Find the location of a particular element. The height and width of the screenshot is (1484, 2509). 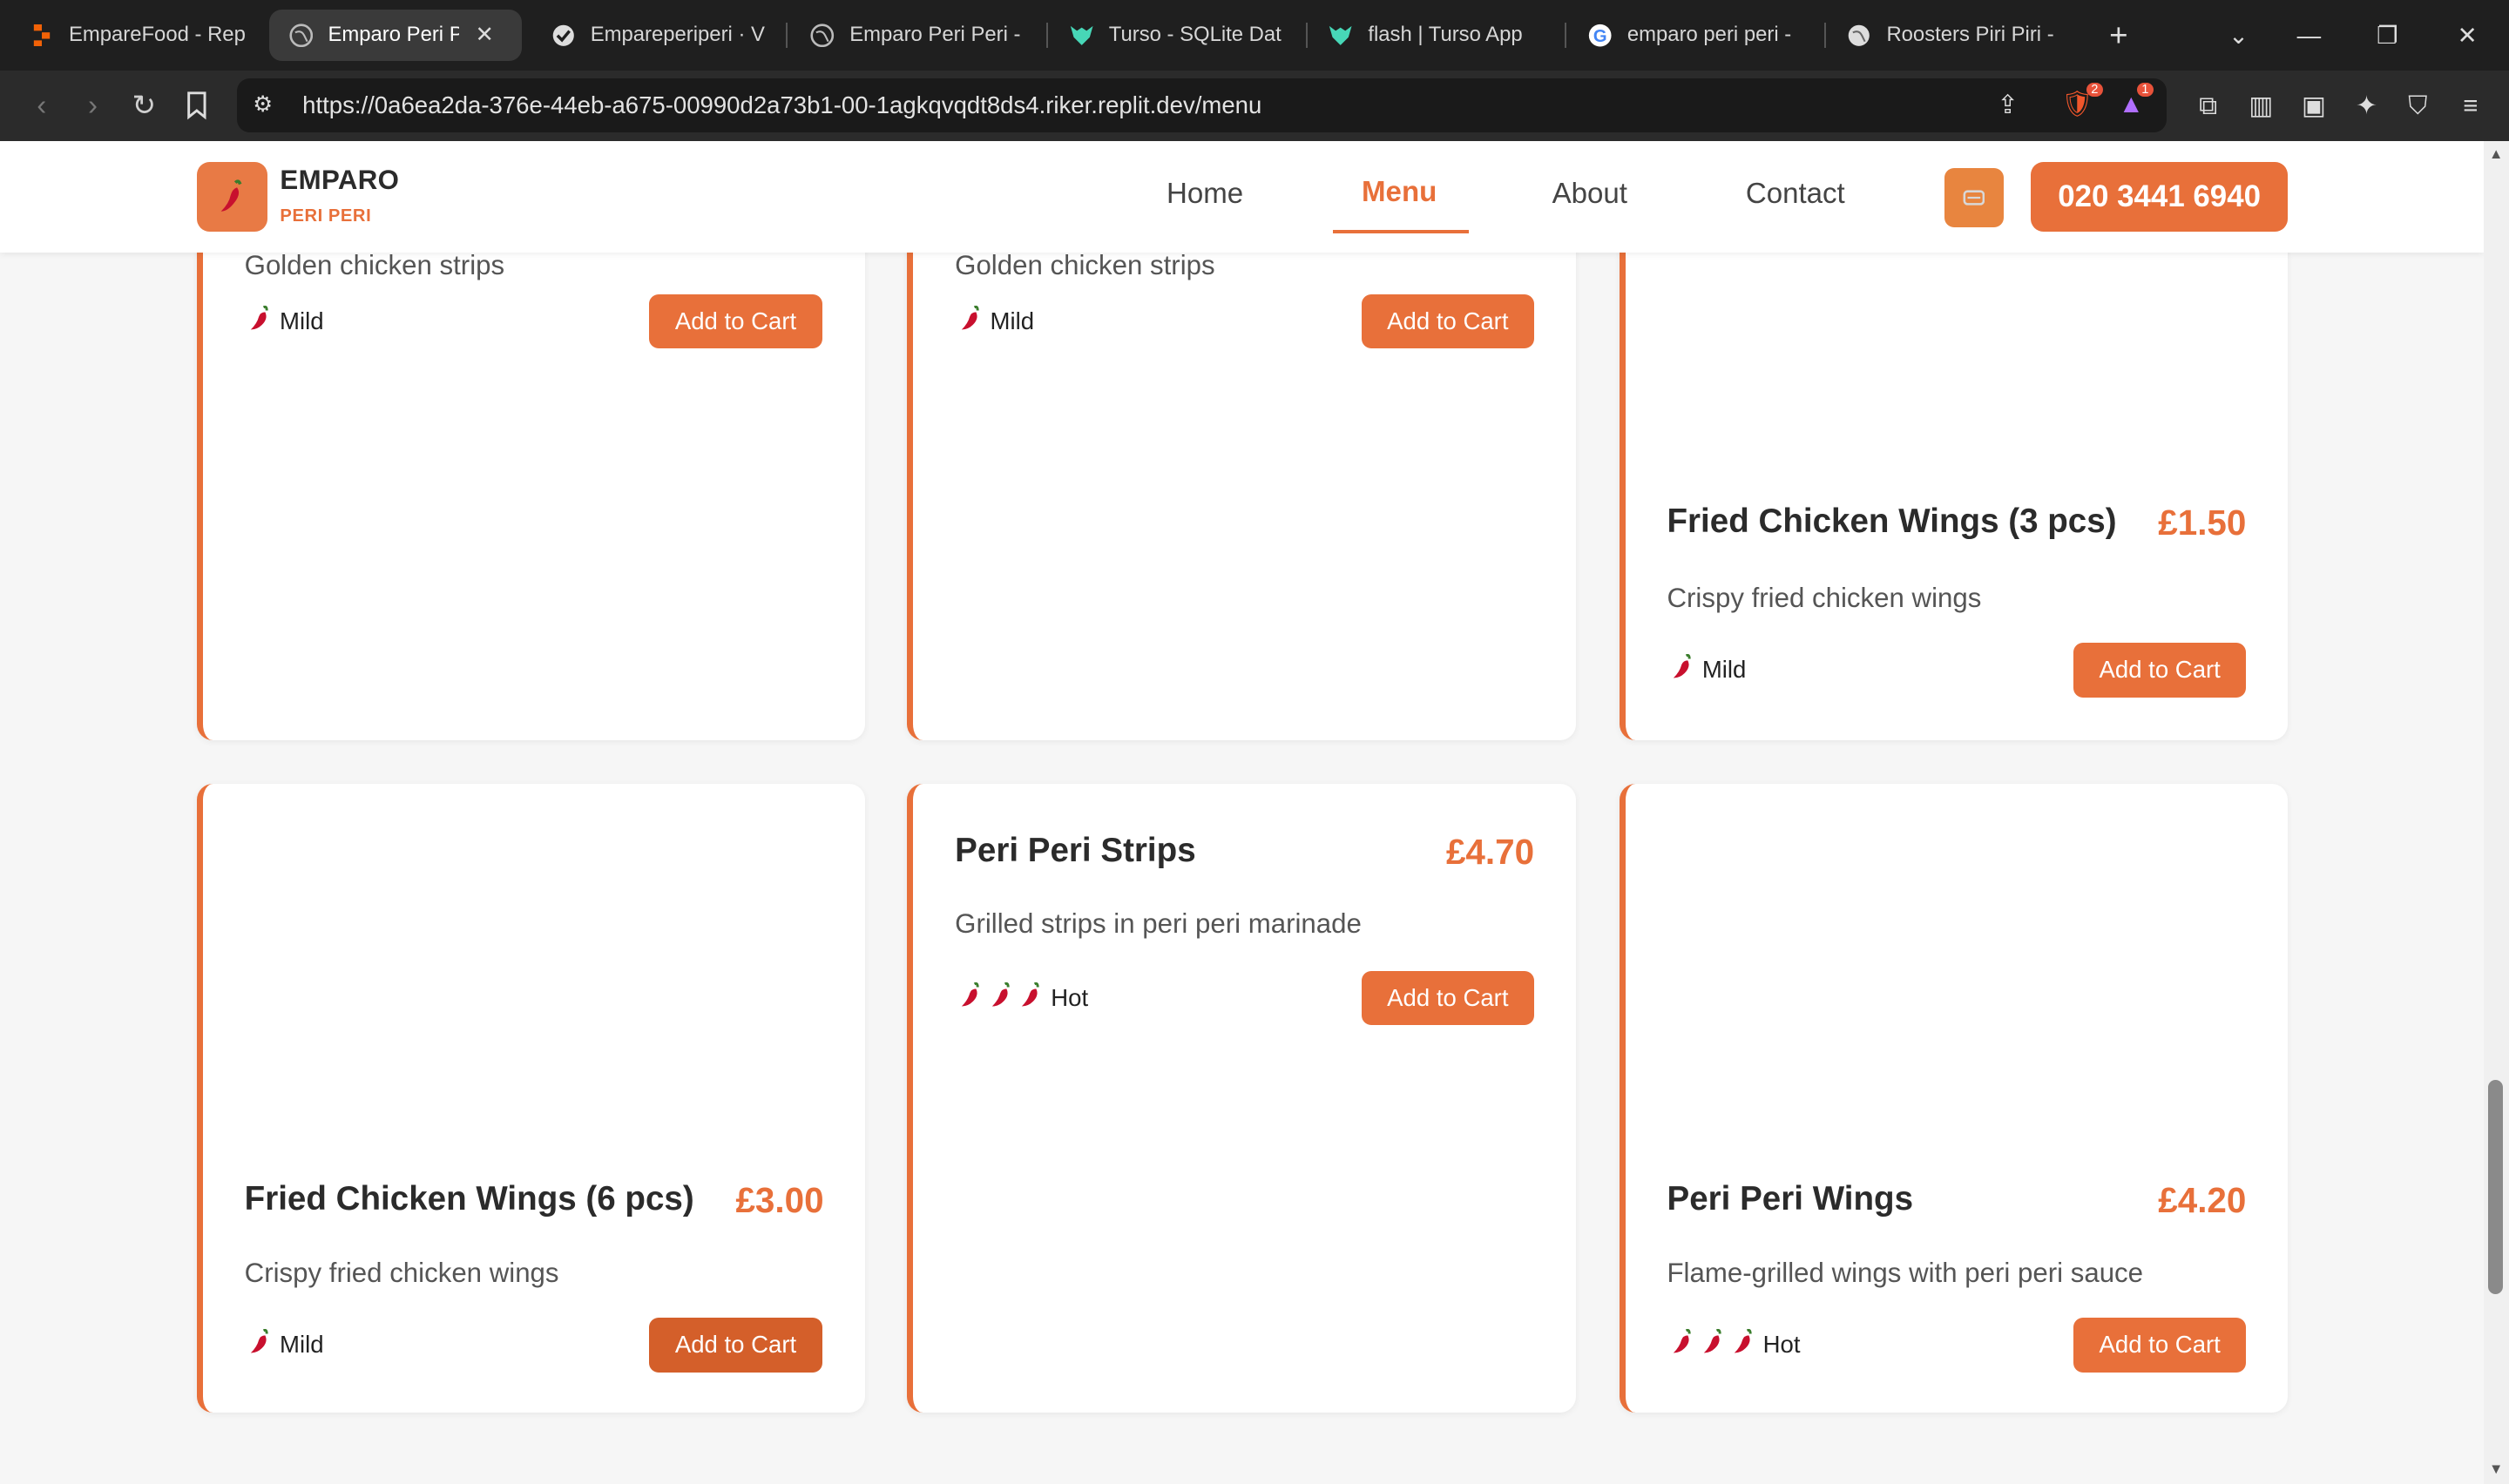

card-price: £3.00 is located at coordinates (779, 1200).